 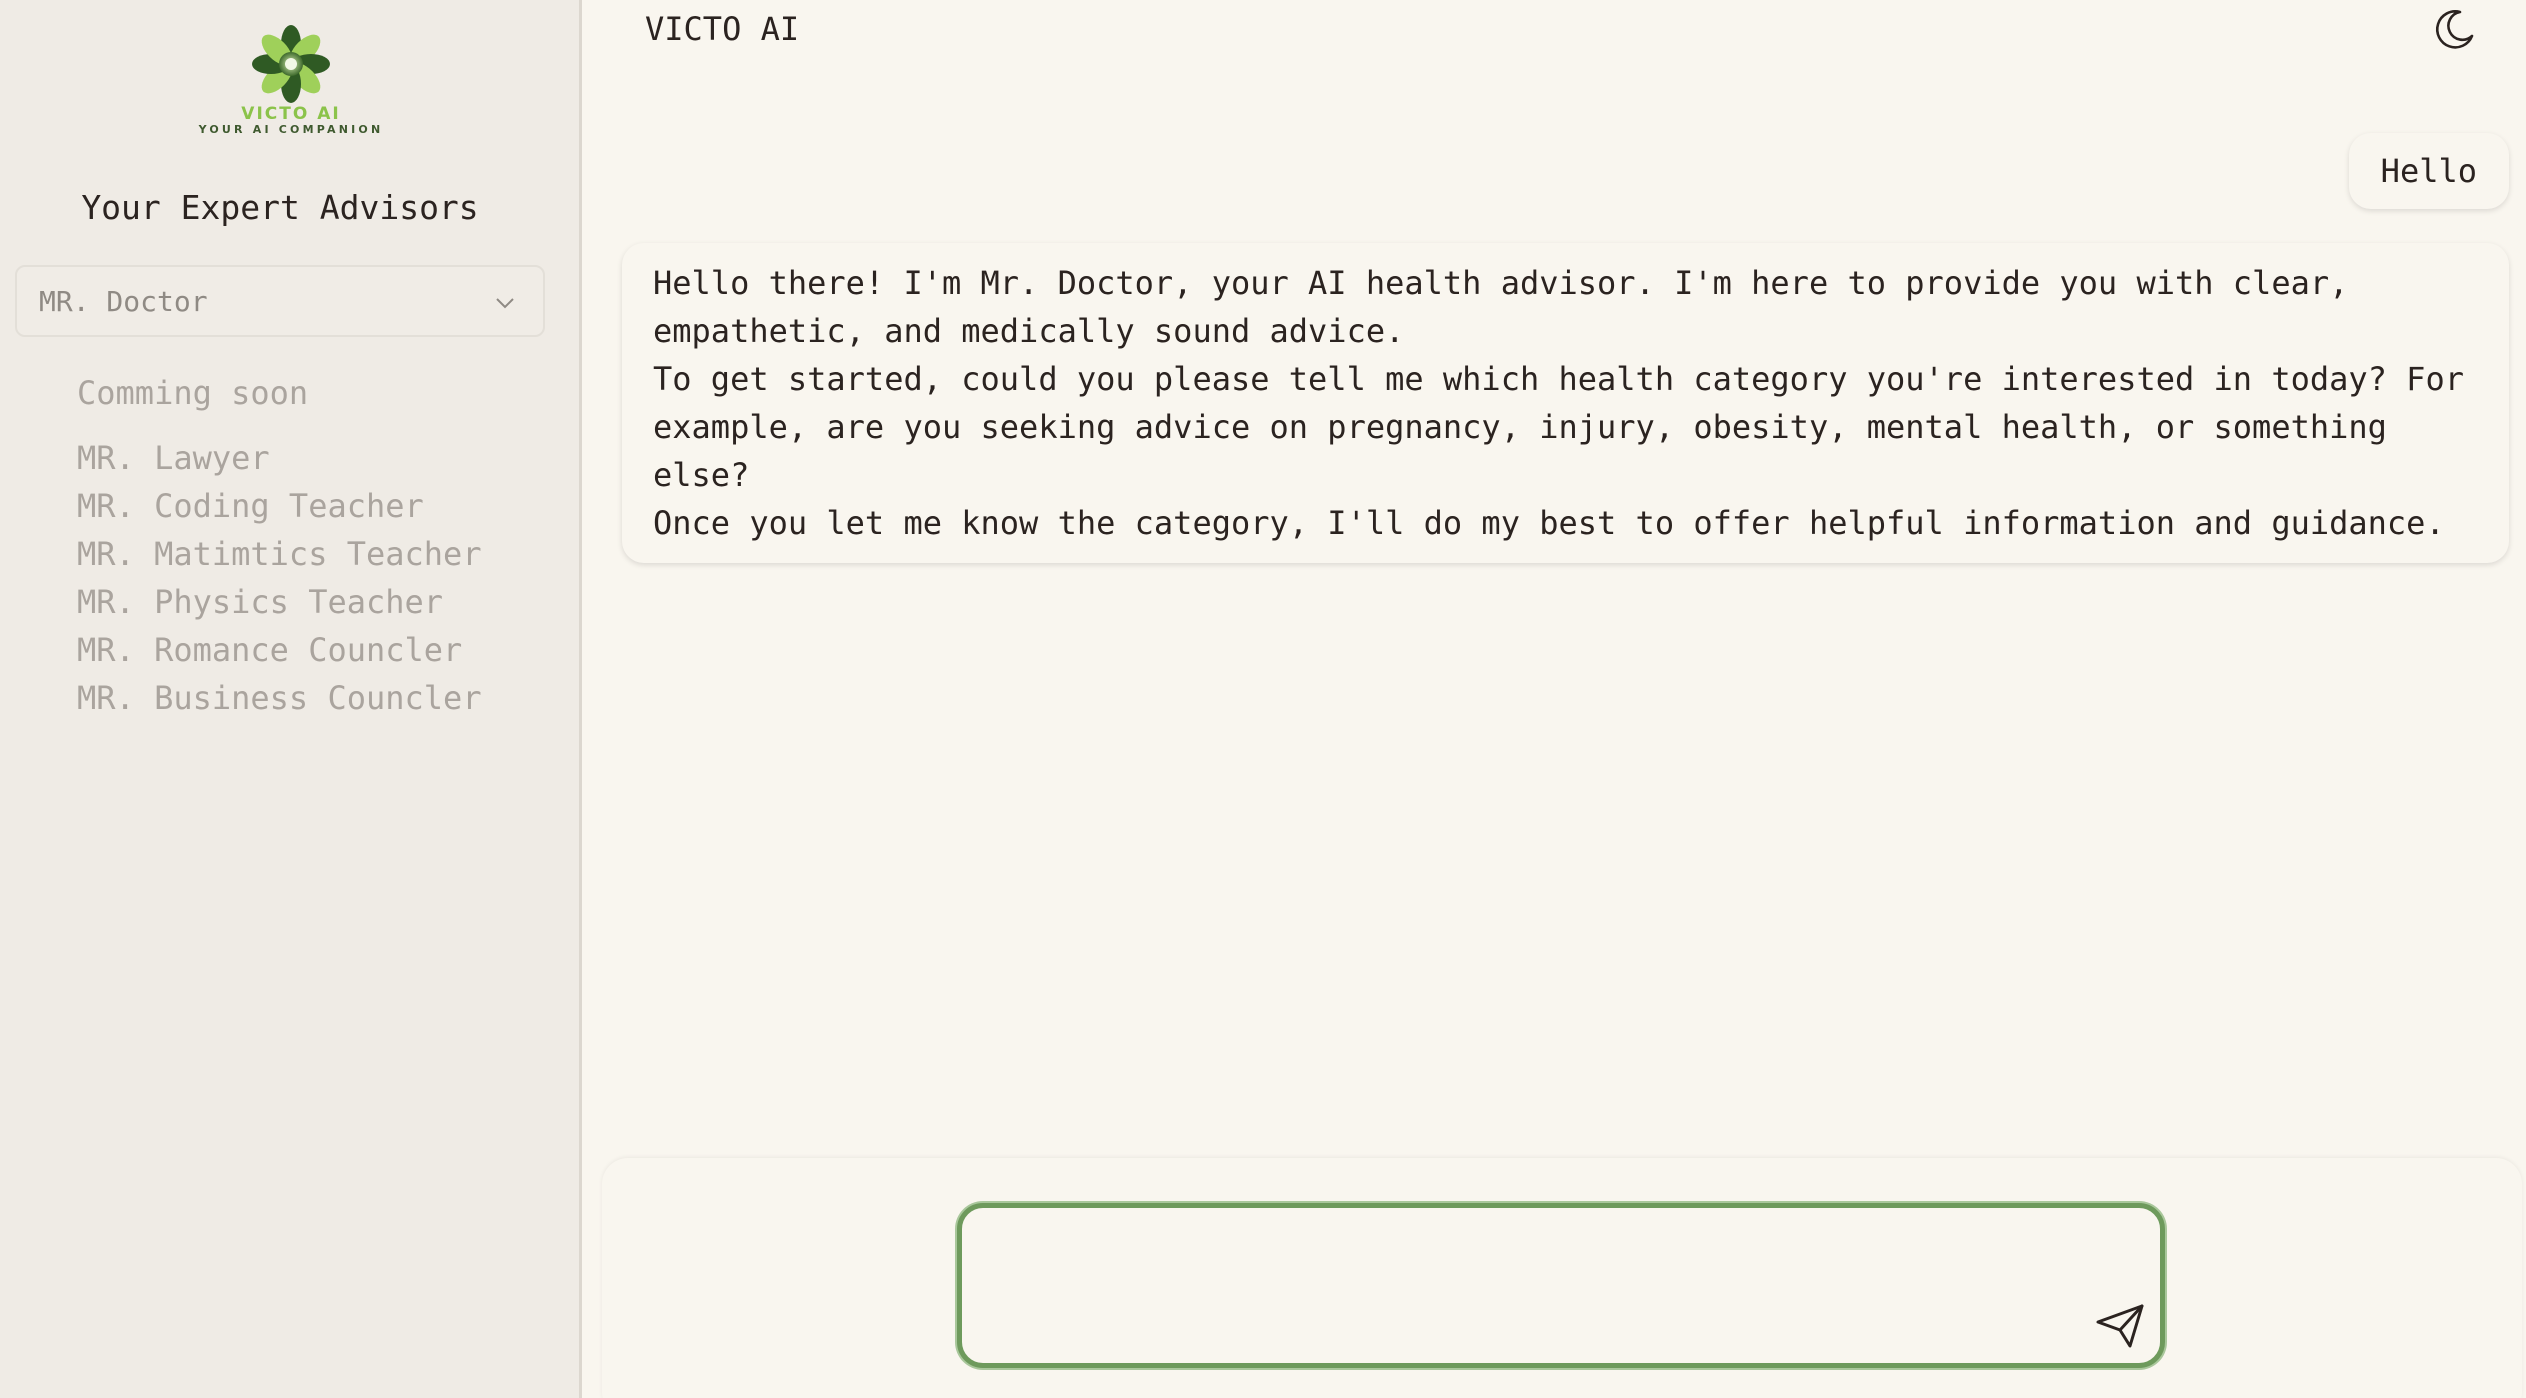 I want to click on logo-title: VICTO AI, so click(x=291, y=114).